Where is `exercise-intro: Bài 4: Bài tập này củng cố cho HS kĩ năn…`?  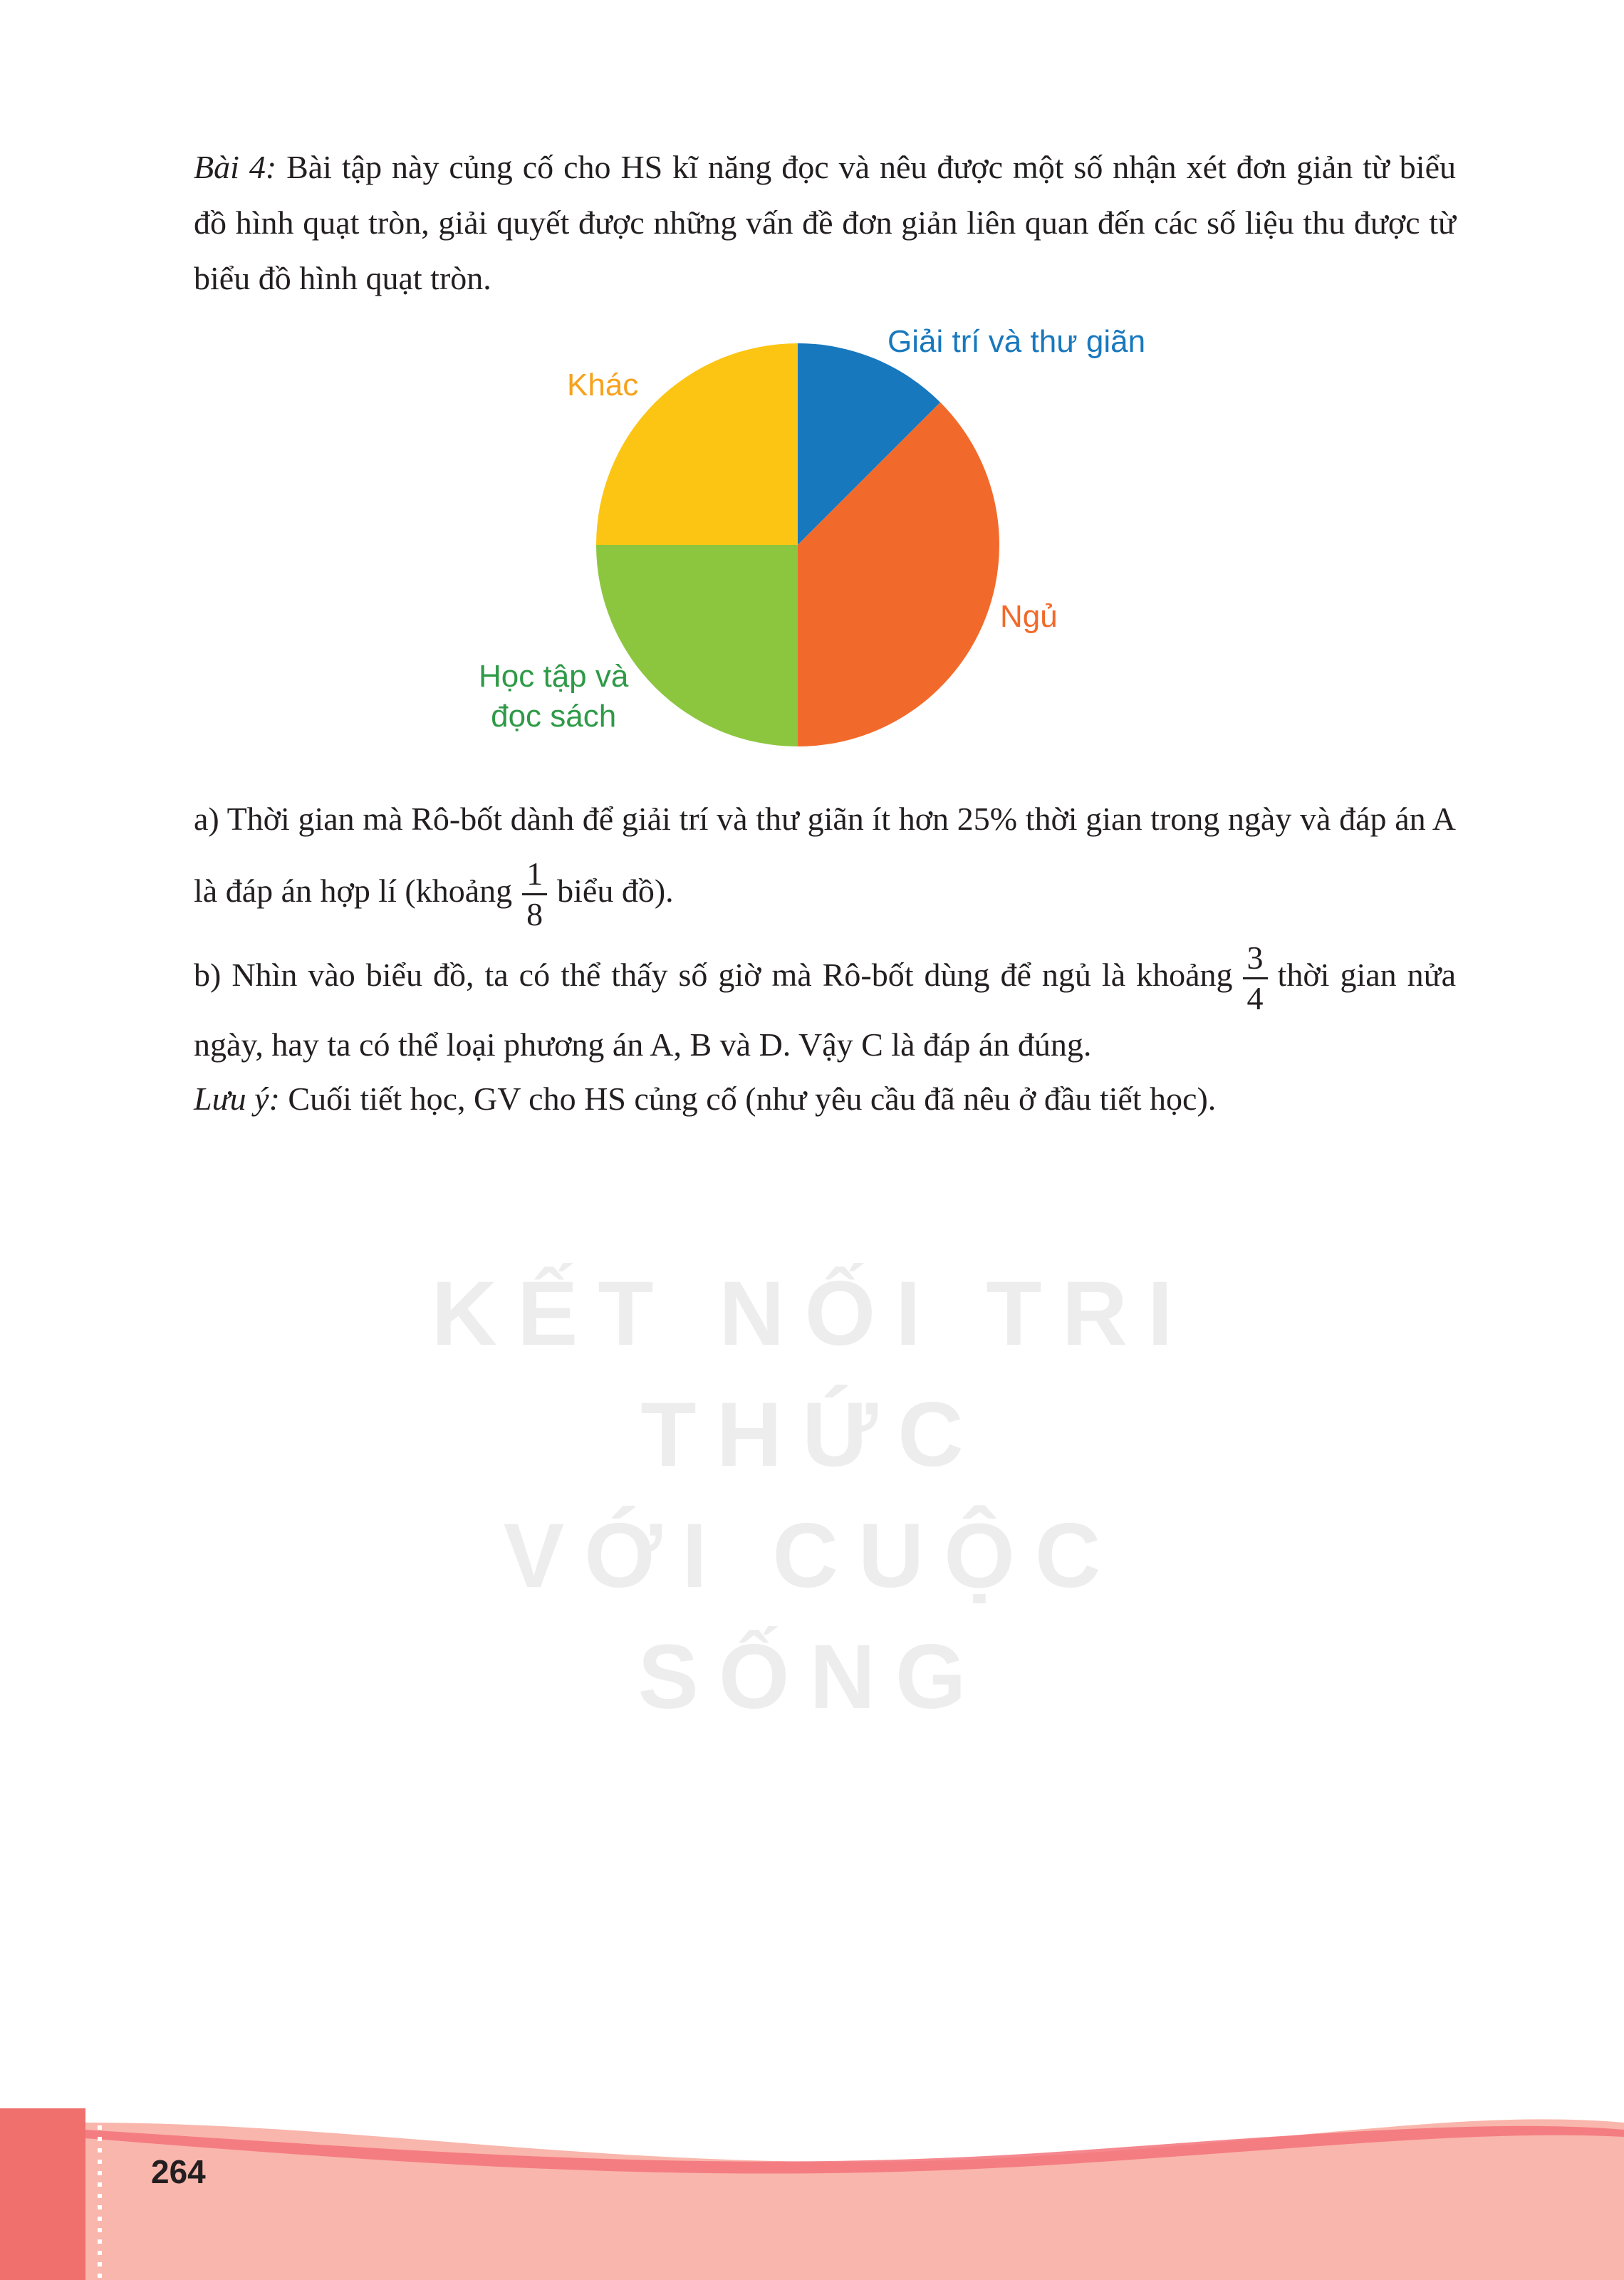
exercise-intro: Bài 4: Bài tập này củng cố cho HS kĩ năn… is located at coordinates (825, 223).